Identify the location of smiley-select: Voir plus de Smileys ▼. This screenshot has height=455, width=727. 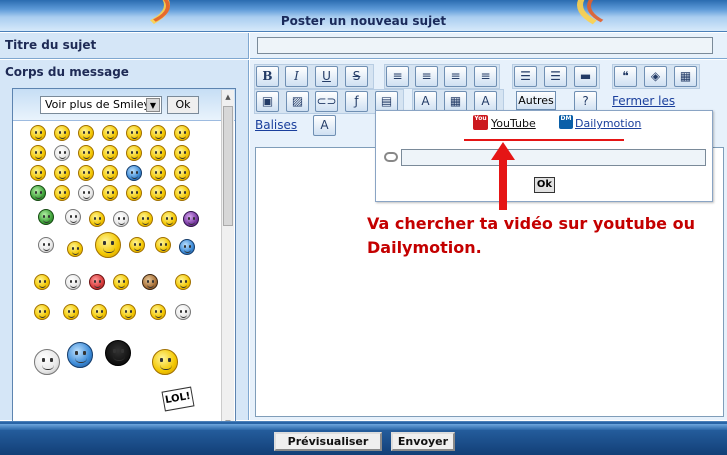
(101, 105).